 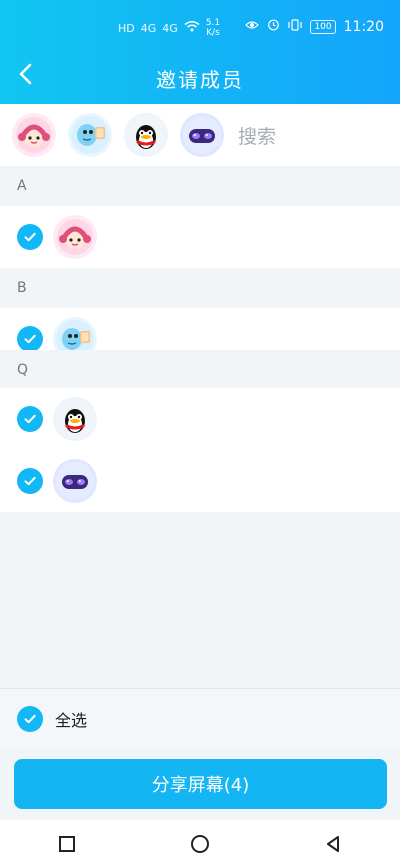 I want to click on section-letter: Q, so click(x=23, y=370).